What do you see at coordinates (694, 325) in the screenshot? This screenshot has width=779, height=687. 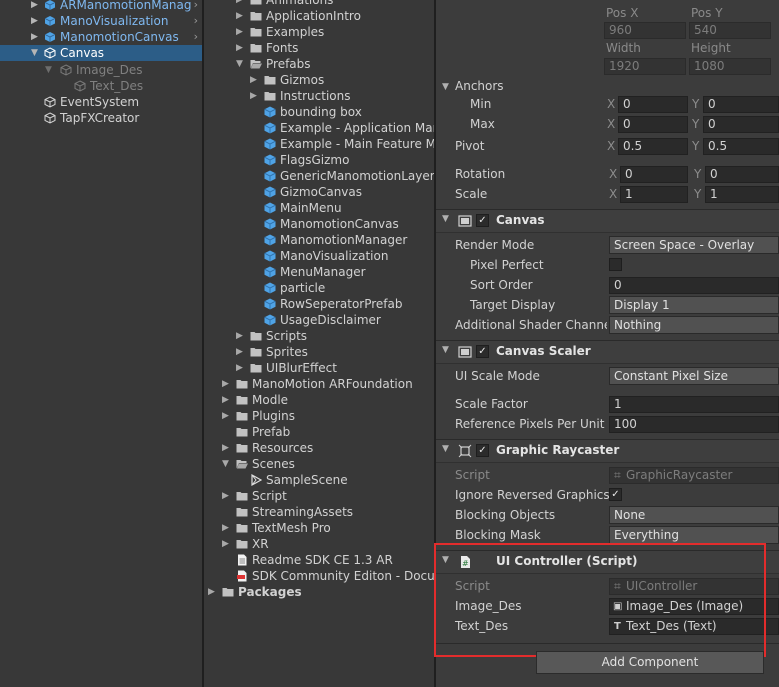 I see `shader-channels-dropdown: Nothing` at bounding box center [694, 325].